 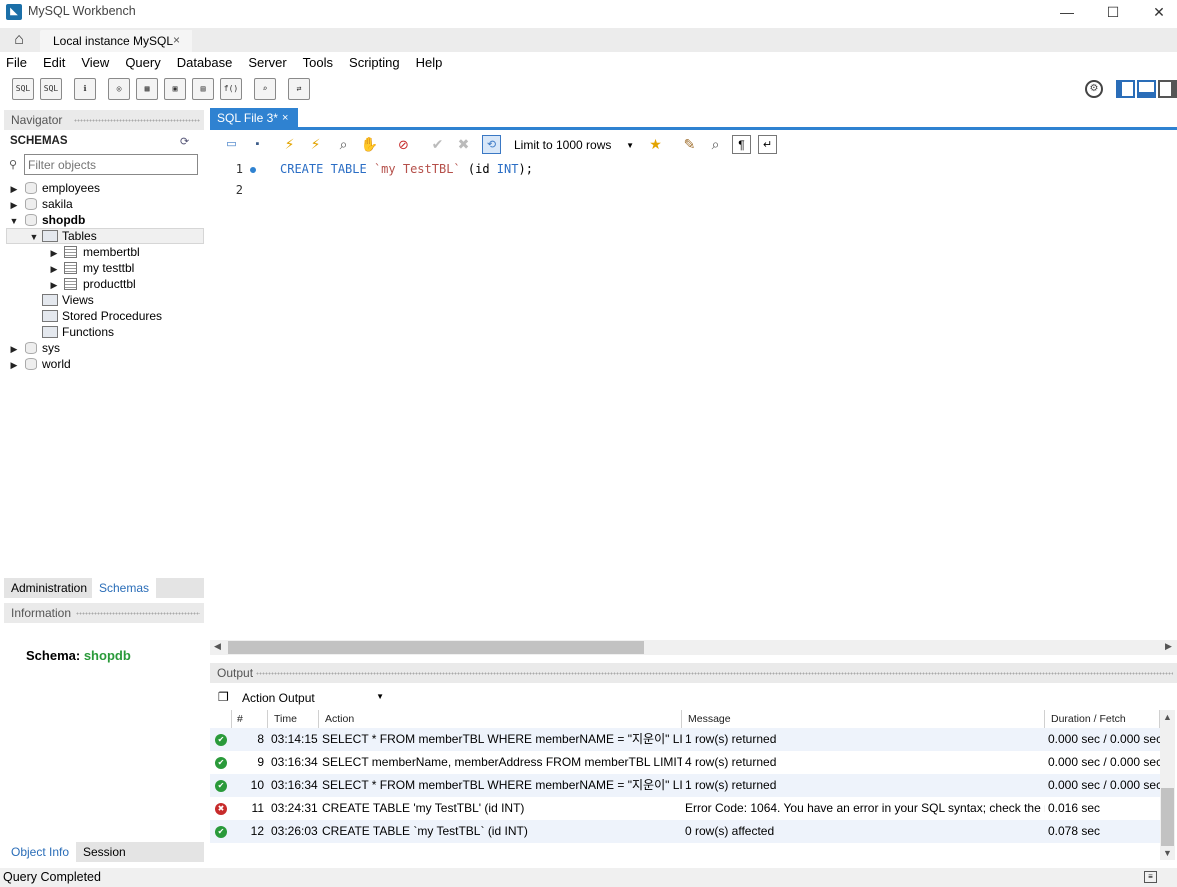 What do you see at coordinates (67, 300) in the screenshot?
I see `views-node: Views` at bounding box center [67, 300].